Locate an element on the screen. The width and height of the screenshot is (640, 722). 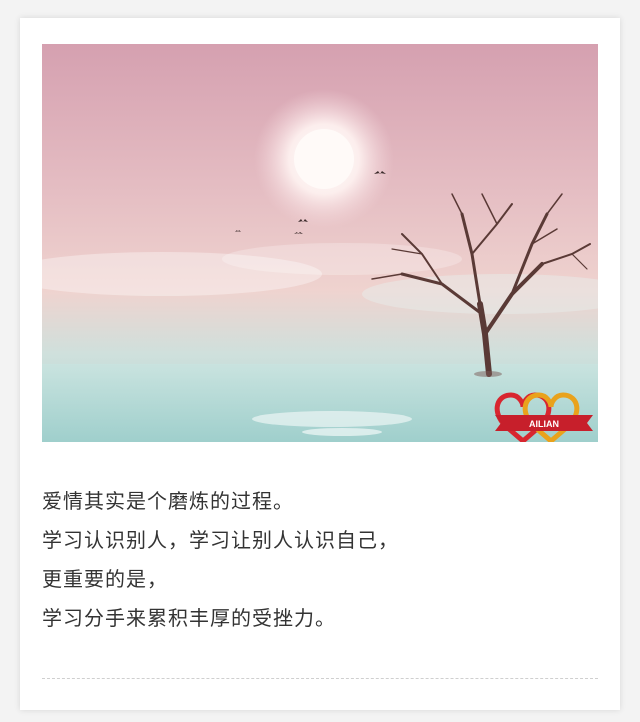
text-line-4: 学习分手来累积丰厚的受挫力。 is located at coordinates (189, 618).